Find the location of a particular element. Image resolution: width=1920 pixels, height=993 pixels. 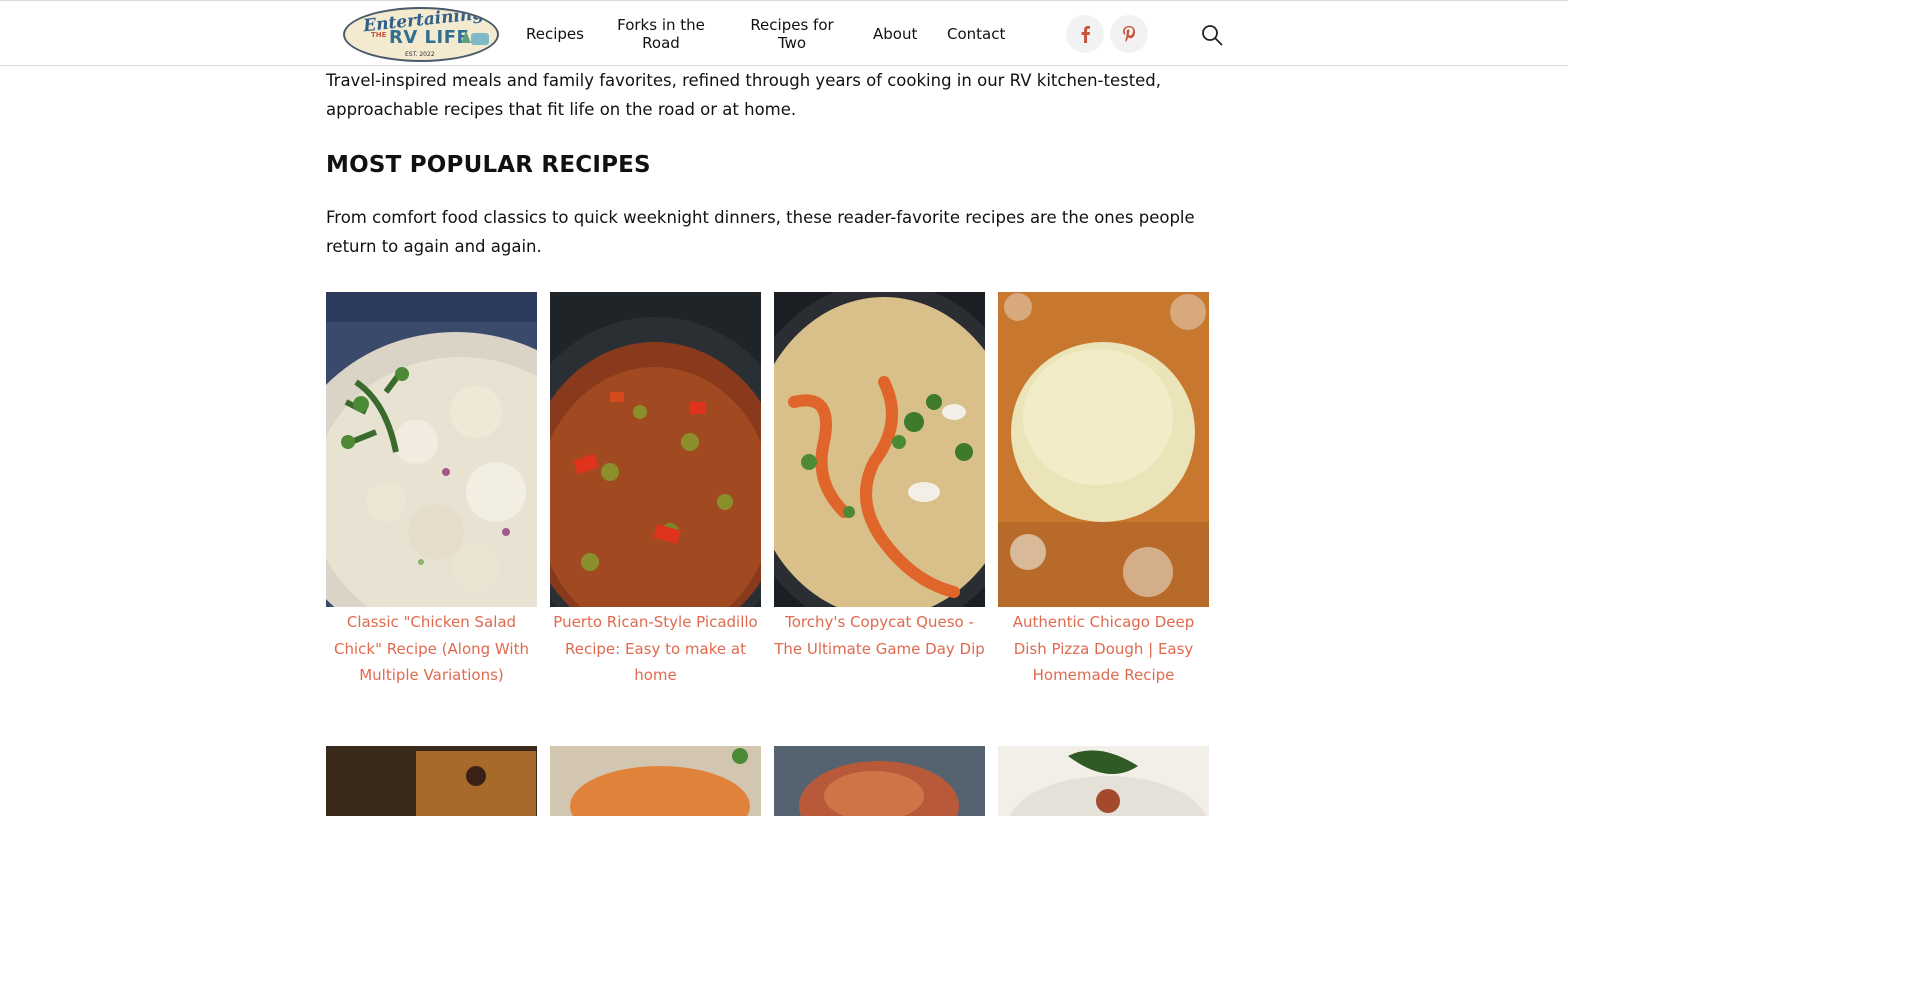

search-icon is located at coordinates (1212, 35).